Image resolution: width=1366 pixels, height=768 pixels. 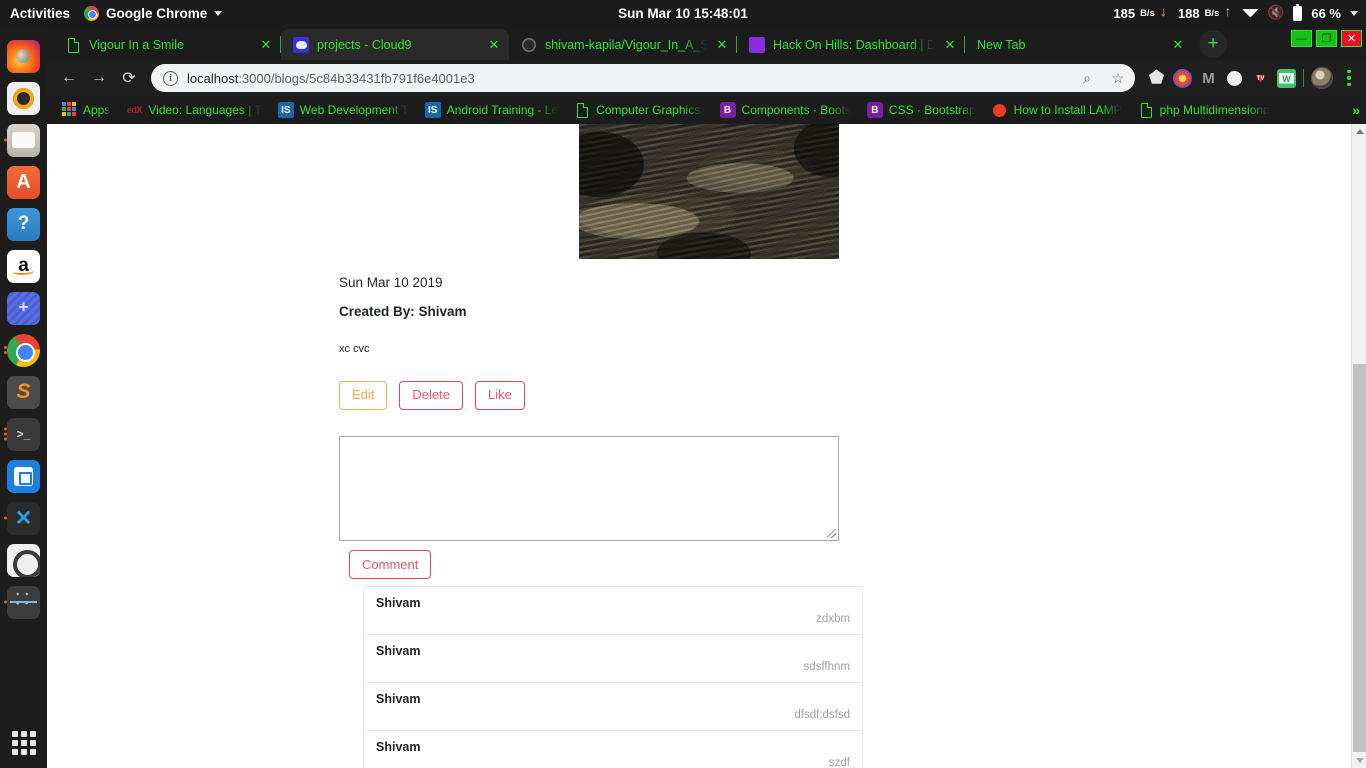 I want to click on cube-extension-icon: ⬟, so click(x=1156, y=78).